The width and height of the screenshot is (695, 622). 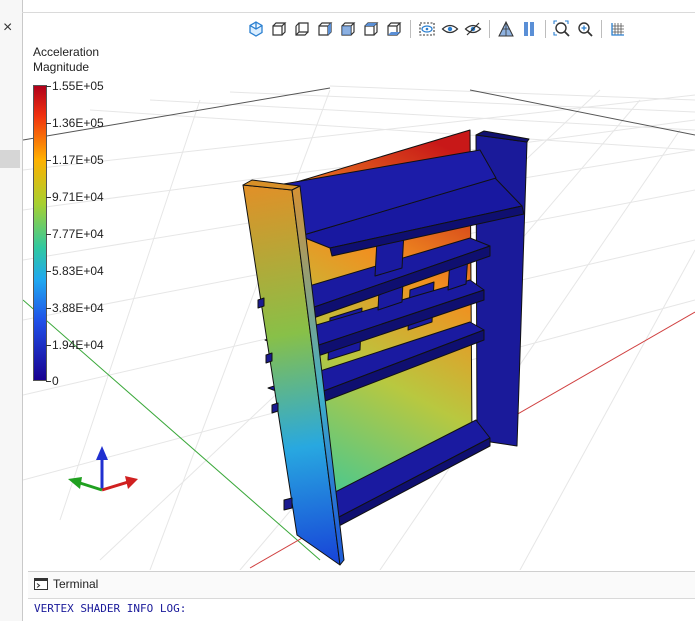 What do you see at coordinates (279, 29) in the screenshot?
I see `view-front-icon` at bounding box center [279, 29].